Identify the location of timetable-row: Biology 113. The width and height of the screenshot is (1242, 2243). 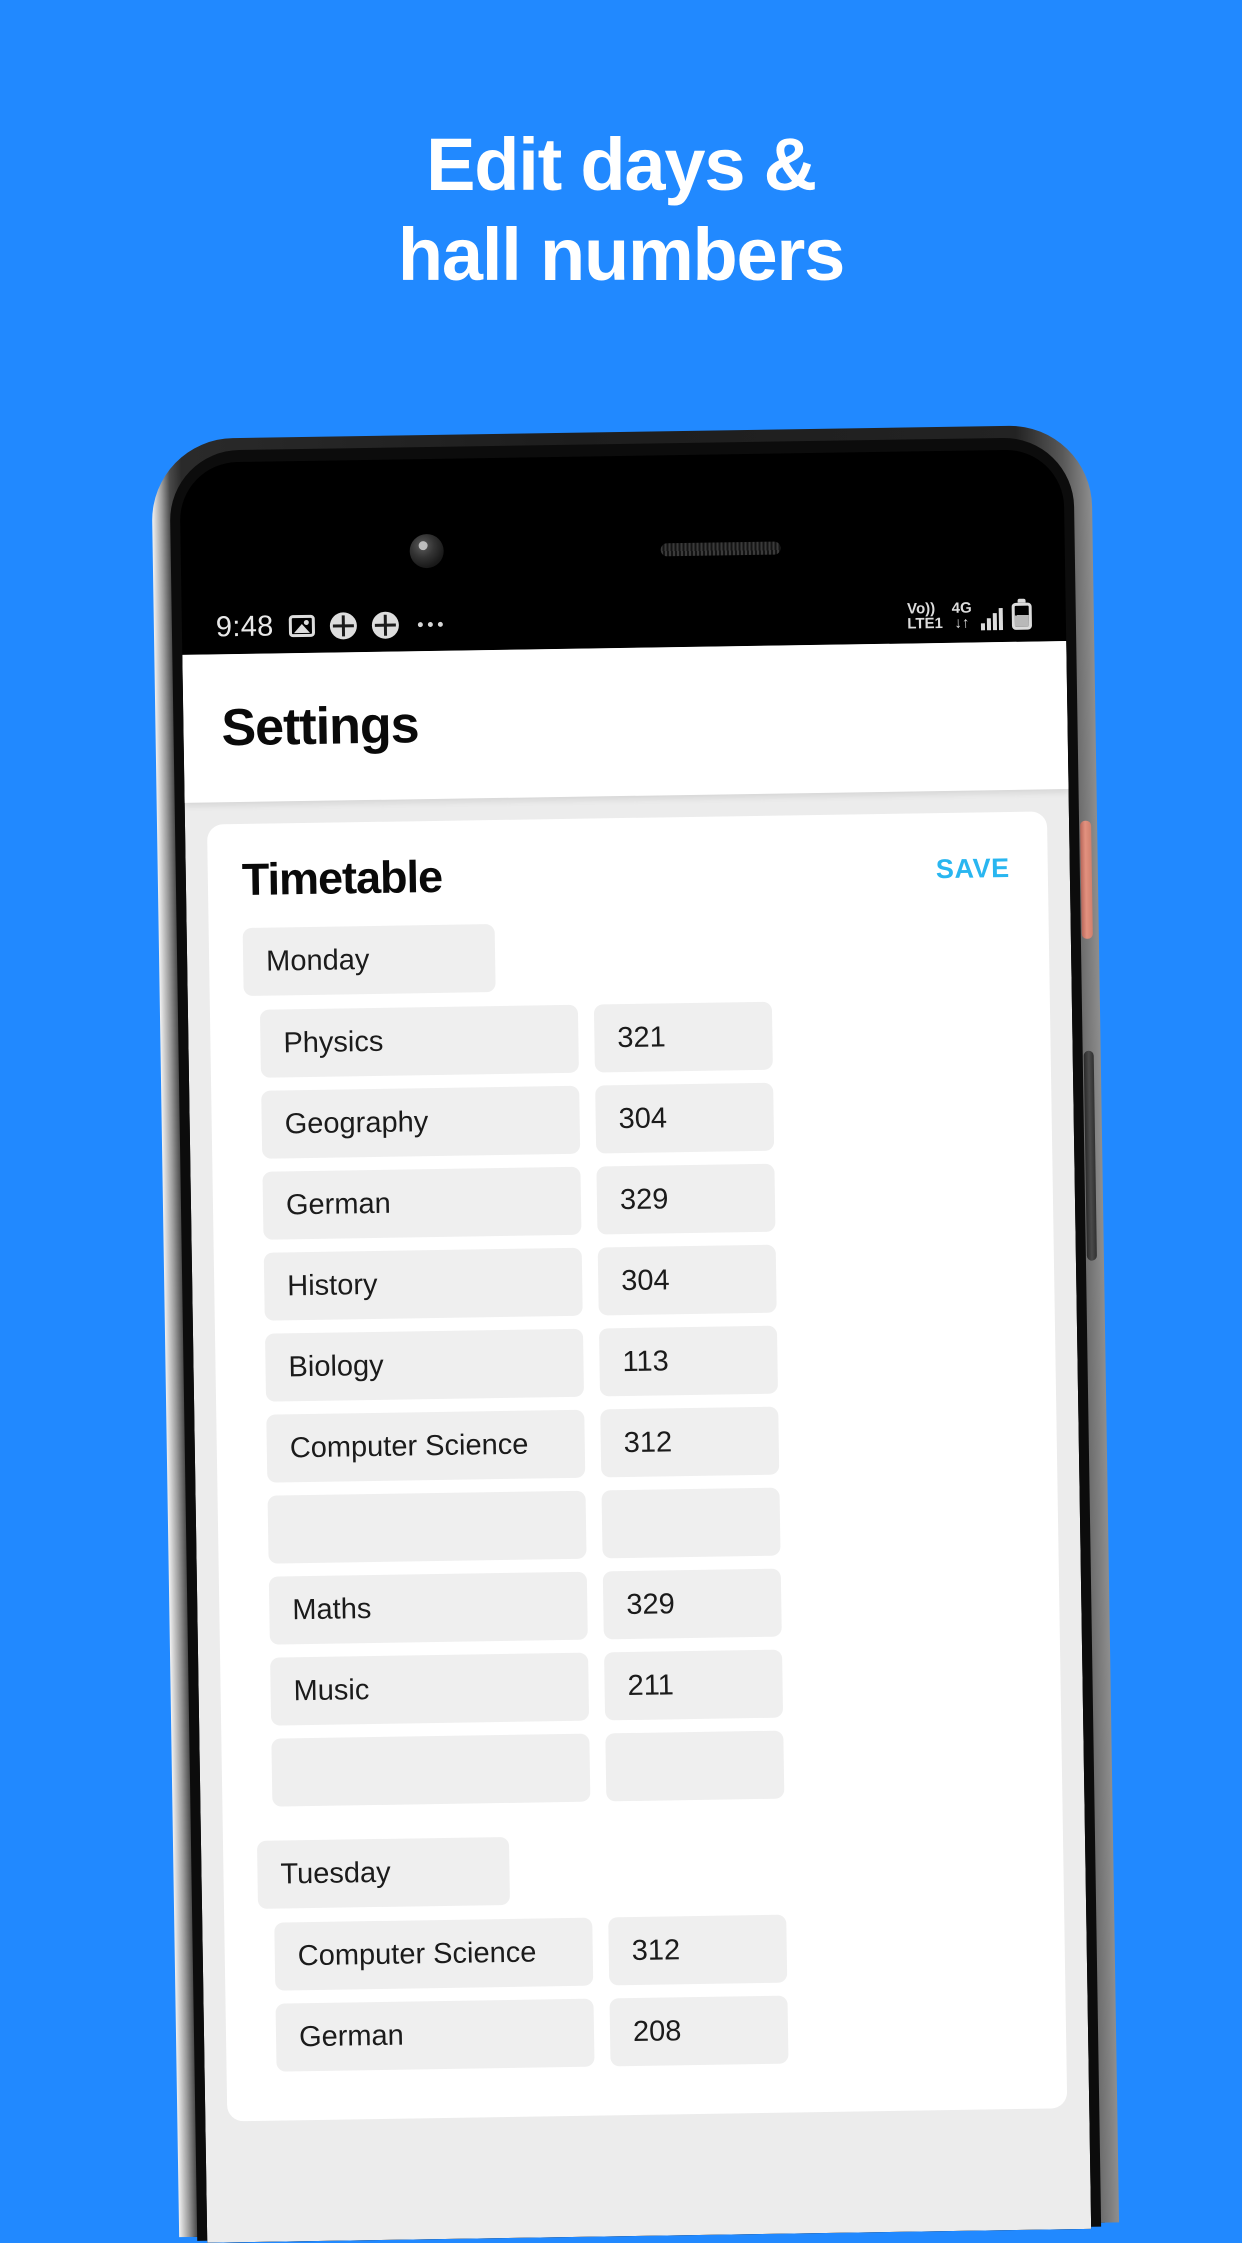
(643, 1362).